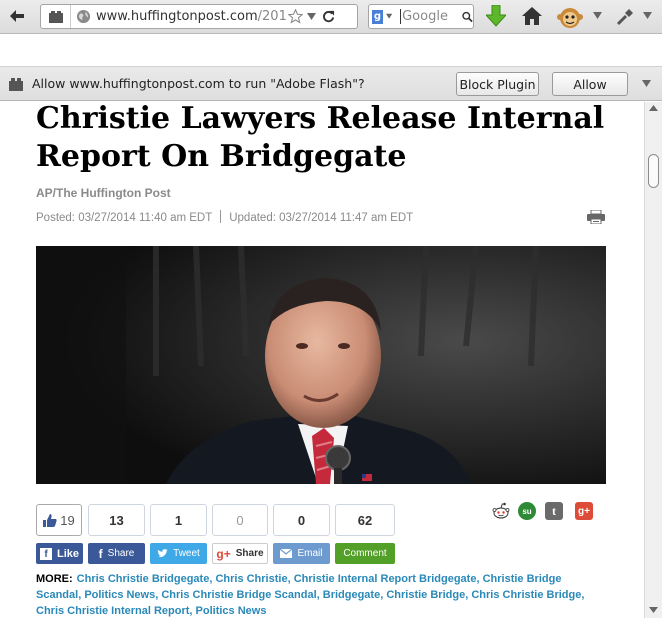 The image size is (662, 619). What do you see at coordinates (532, 16) in the screenshot?
I see `home-icon` at bounding box center [532, 16].